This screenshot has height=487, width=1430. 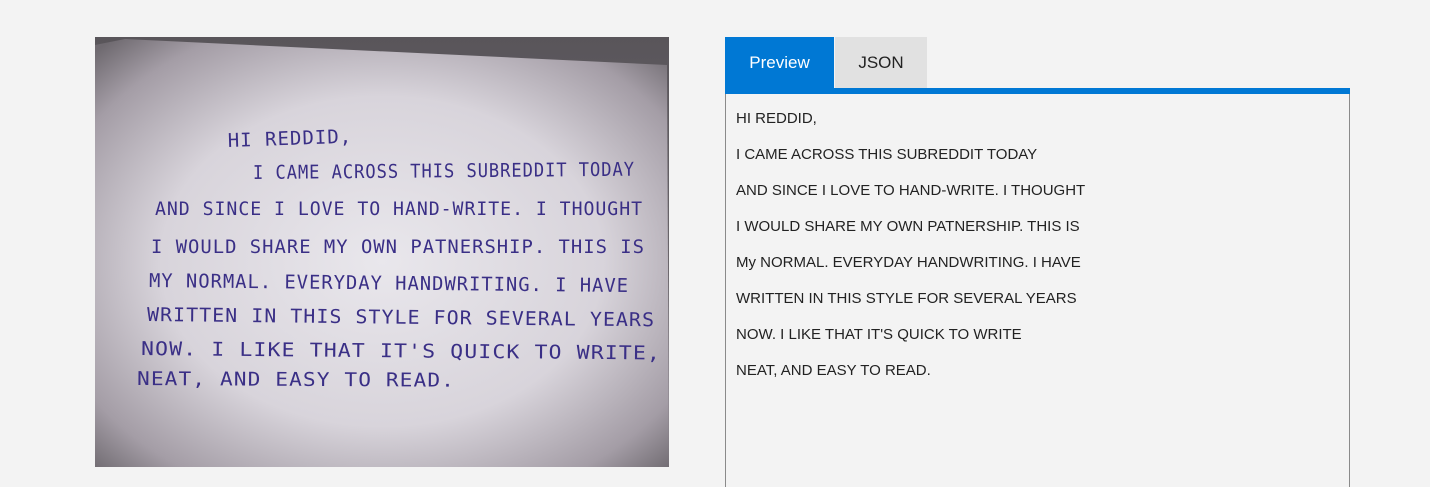 I want to click on handwritten-line: HI REDDID,, so click(x=289, y=139).